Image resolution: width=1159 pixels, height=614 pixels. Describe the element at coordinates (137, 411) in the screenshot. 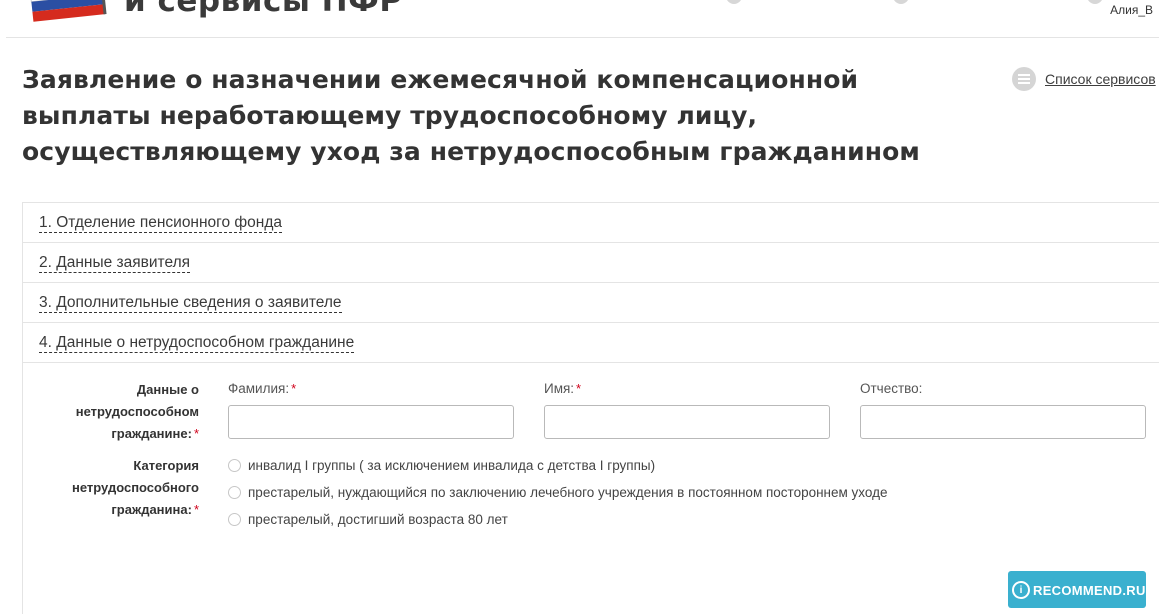

I see `citizen-data-label: Данные о нетрудоспособном гражданине: *` at that location.